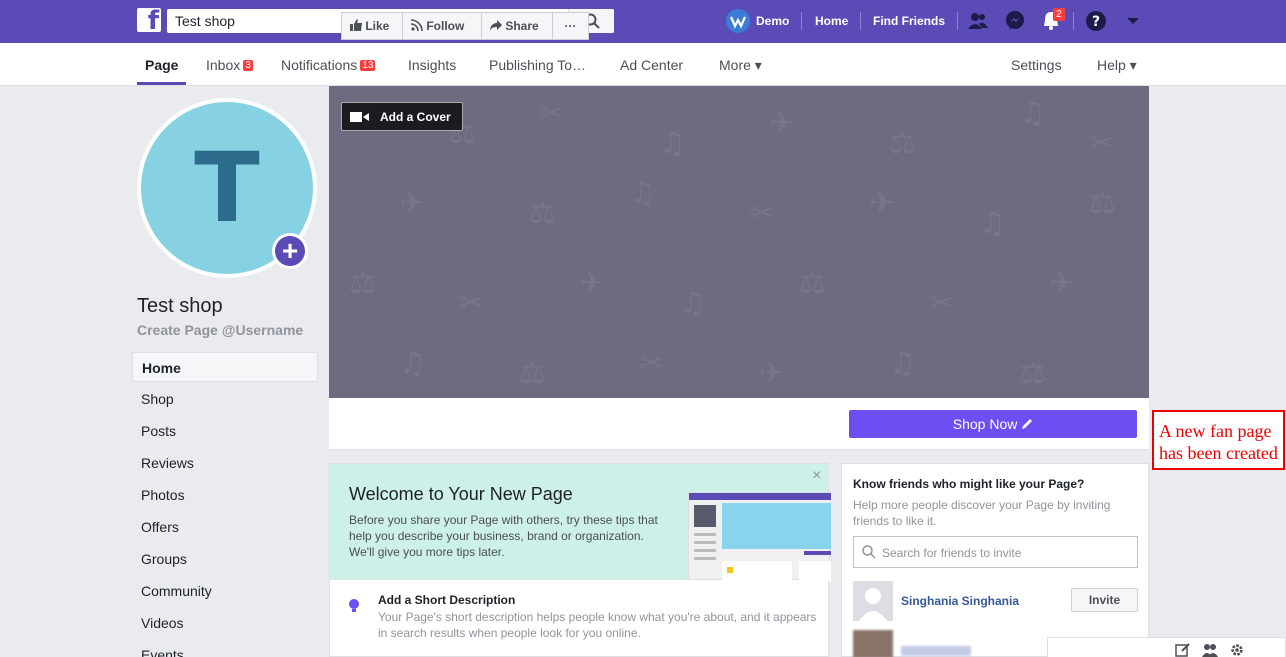 The width and height of the screenshot is (1286, 657). What do you see at coordinates (978, 21) in the screenshot?
I see `friend-requests-icon` at bounding box center [978, 21].